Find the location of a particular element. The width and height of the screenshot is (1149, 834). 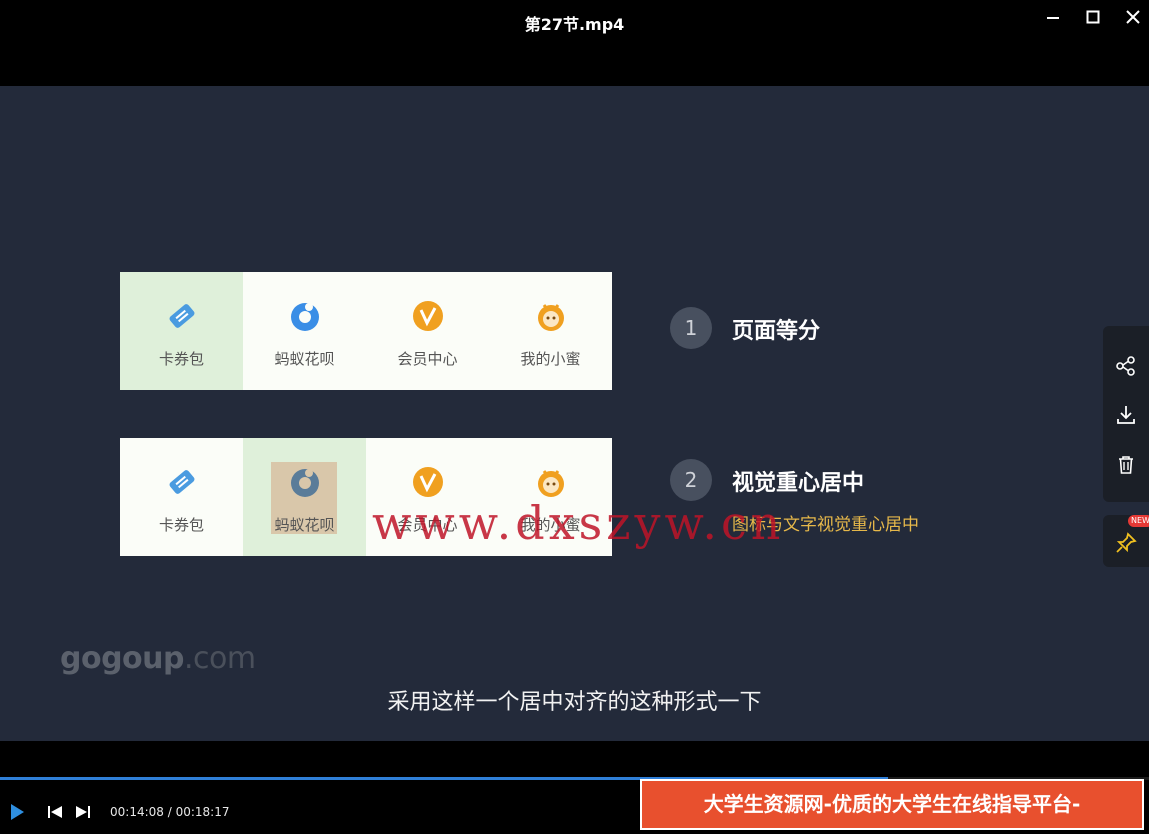

play-icon is located at coordinates (17, 812).